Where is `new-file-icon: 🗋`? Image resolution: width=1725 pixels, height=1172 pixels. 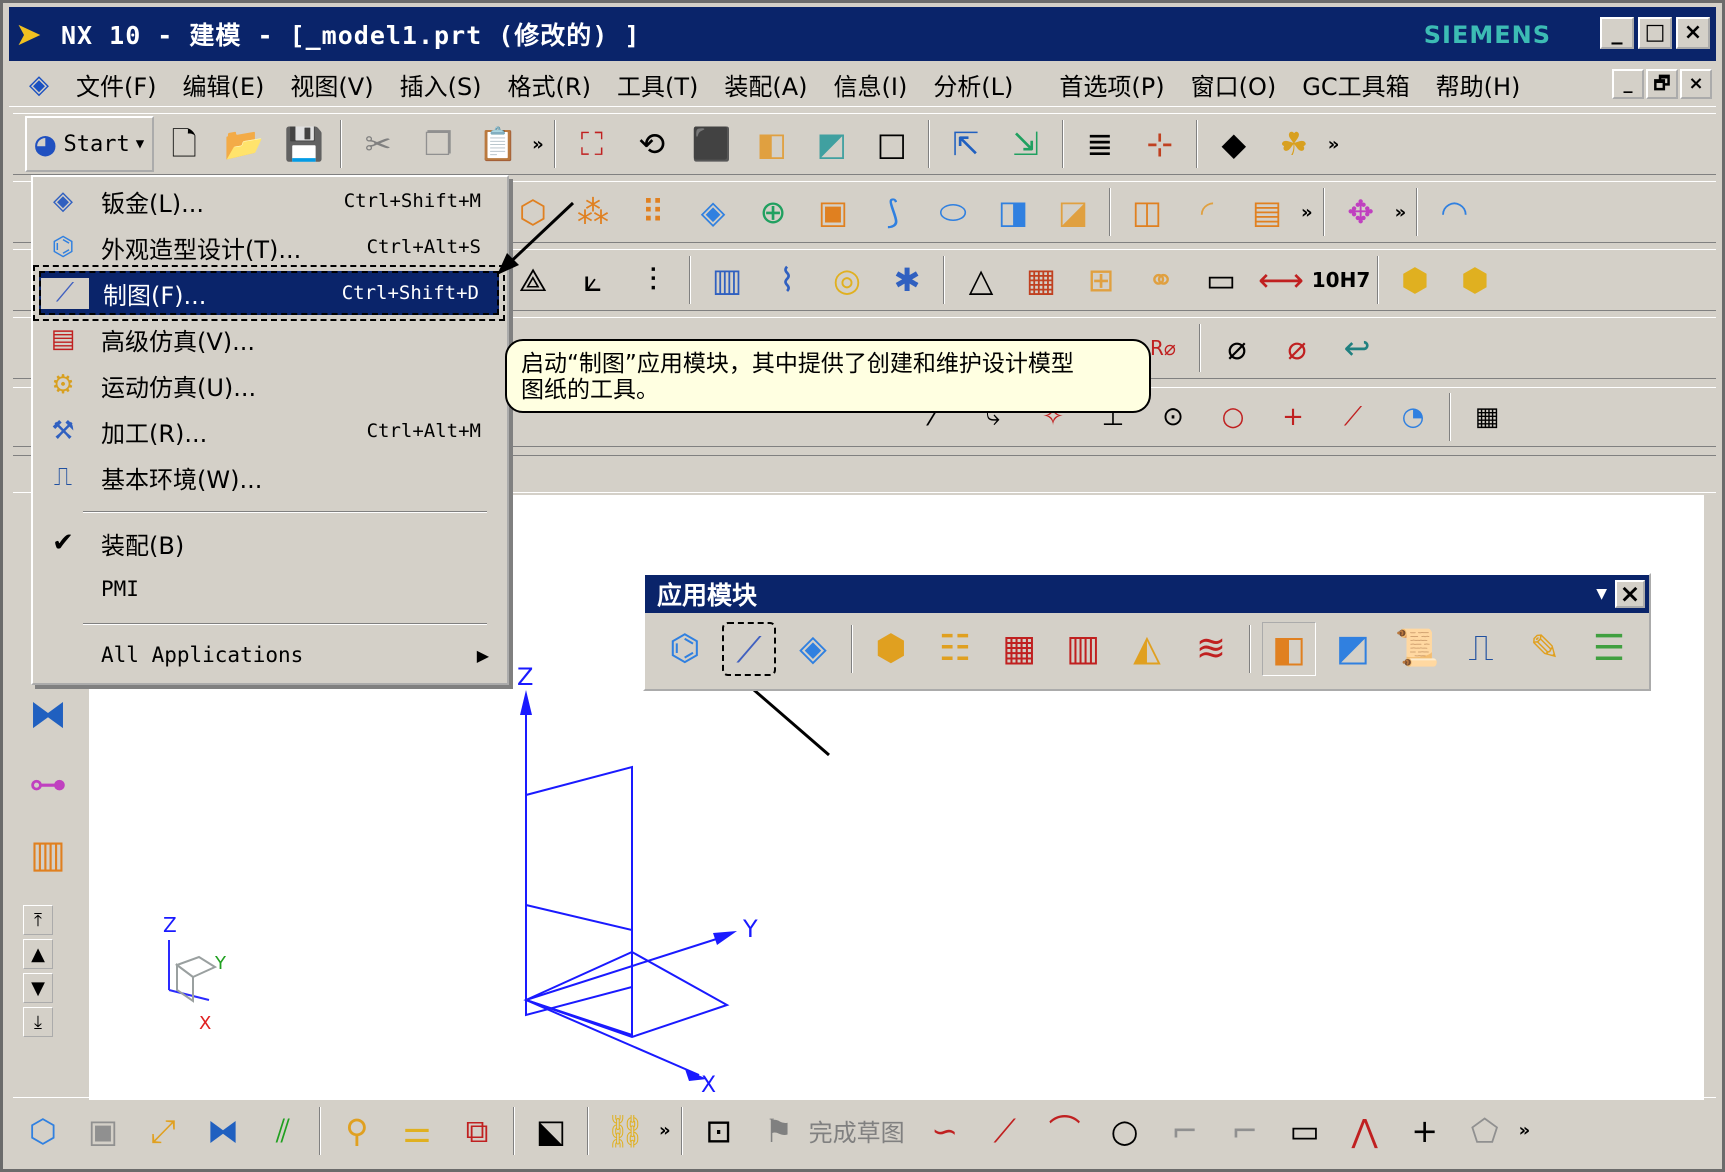 new-file-icon: 🗋 is located at coordinates (184, 144).